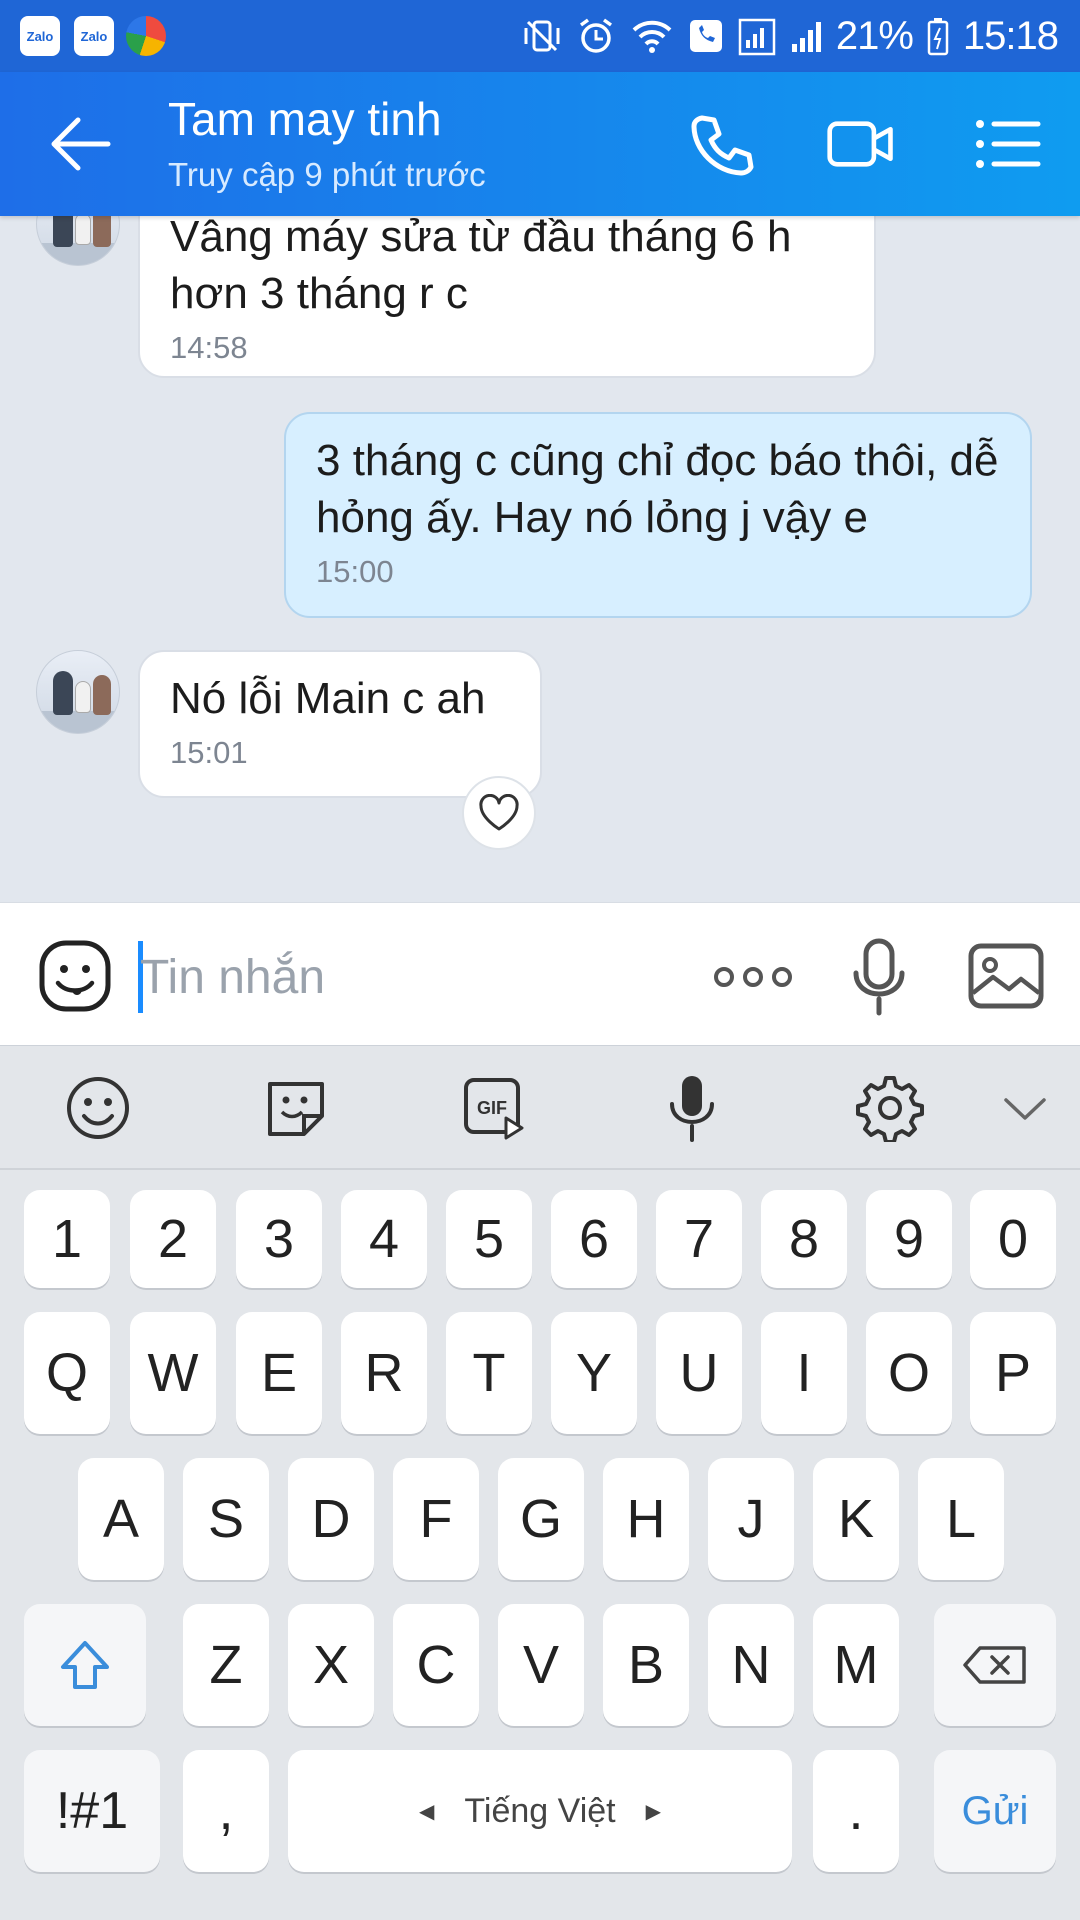 The width and height of the screenshot is (1080, 1920). I want to click on more-options-icon, so click(753, 977).